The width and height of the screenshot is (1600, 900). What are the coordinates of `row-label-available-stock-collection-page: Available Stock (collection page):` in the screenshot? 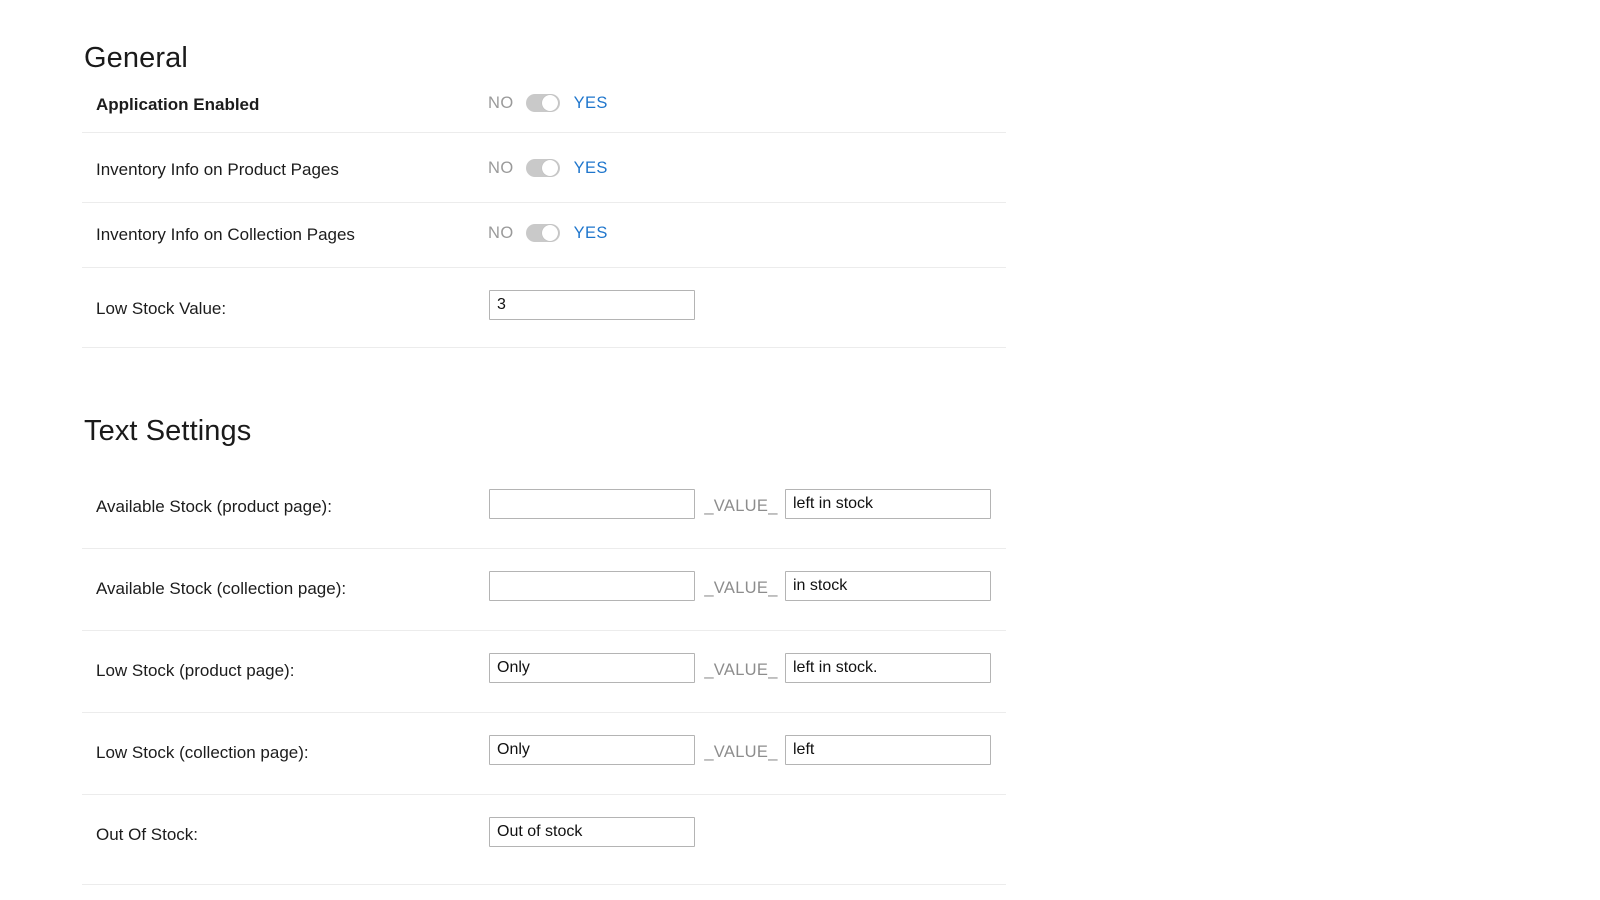 It's located at (221, 588).